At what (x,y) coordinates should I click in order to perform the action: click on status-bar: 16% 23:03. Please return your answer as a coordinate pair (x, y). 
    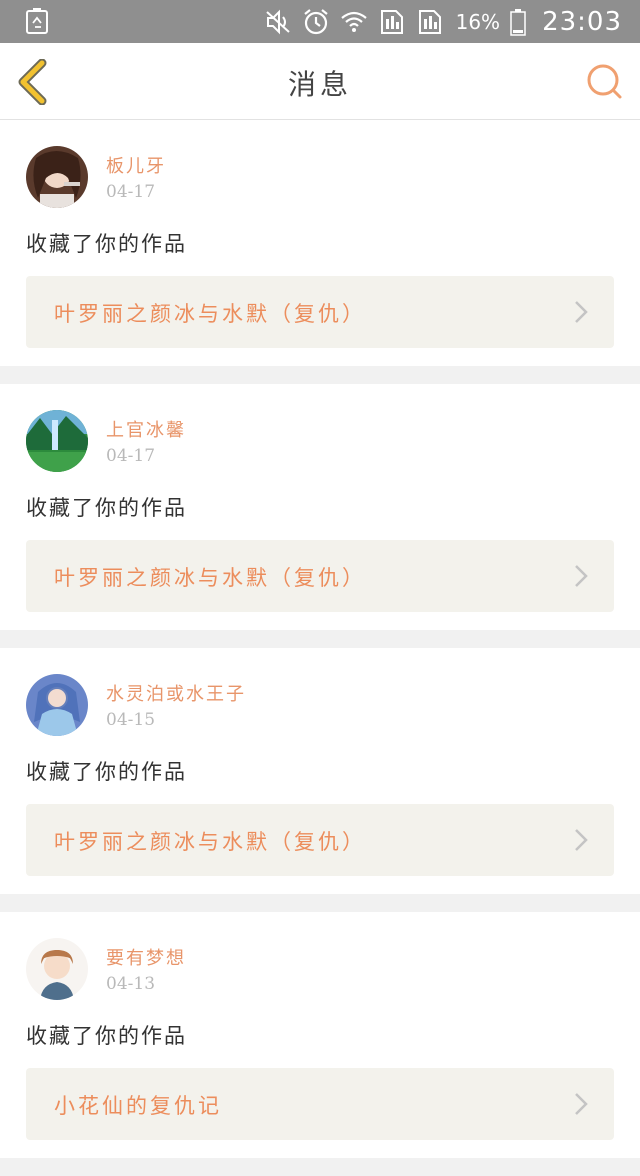
    Looking at the image, I should click on (320, 21).